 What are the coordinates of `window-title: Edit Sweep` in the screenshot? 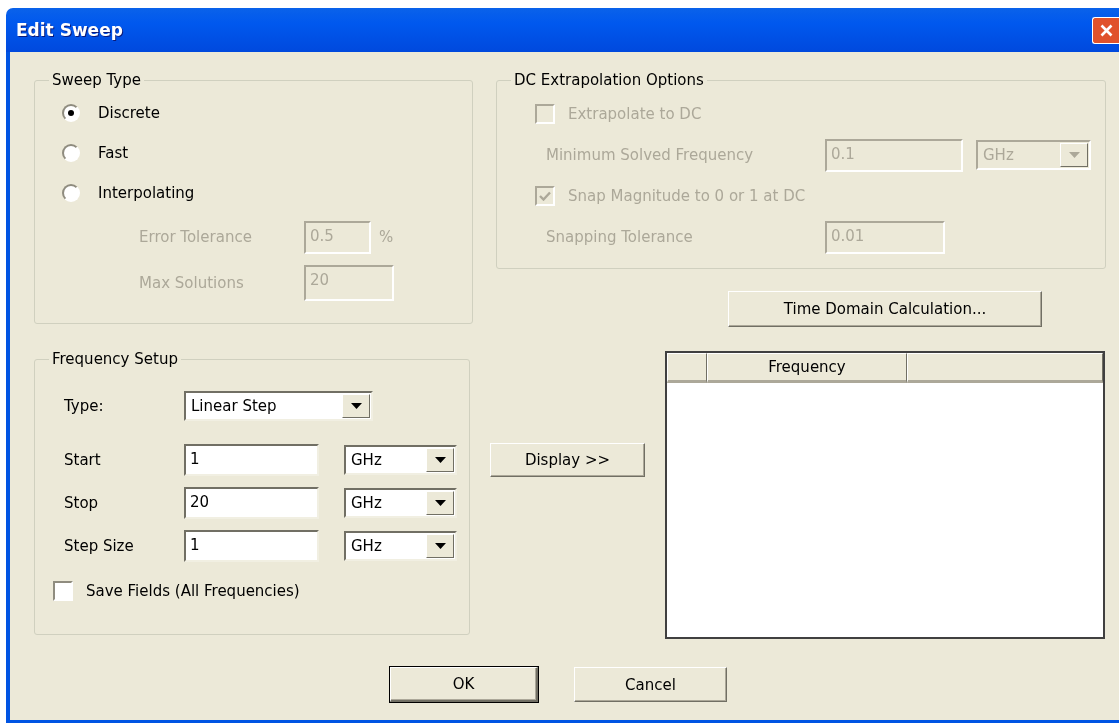 It's located at (69, 30).